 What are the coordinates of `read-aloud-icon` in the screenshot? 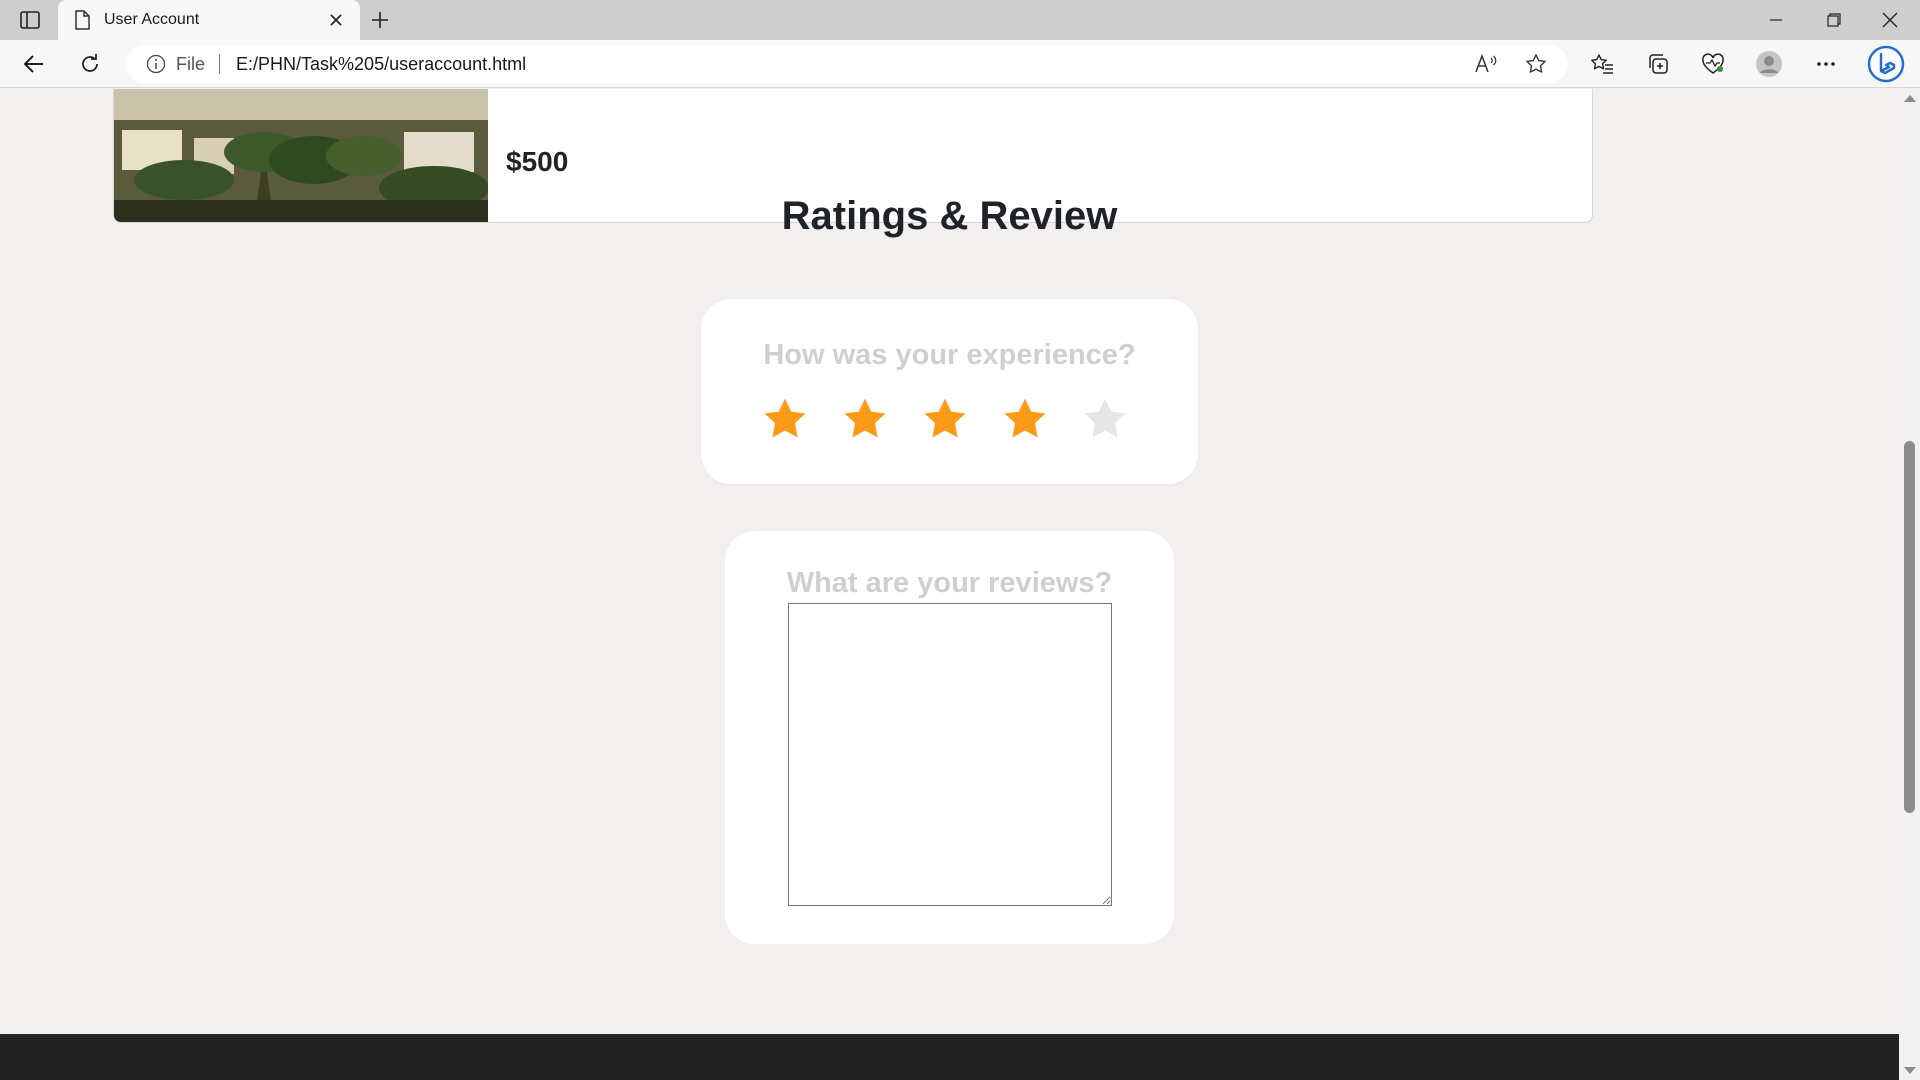 It's located at (1486, 63).